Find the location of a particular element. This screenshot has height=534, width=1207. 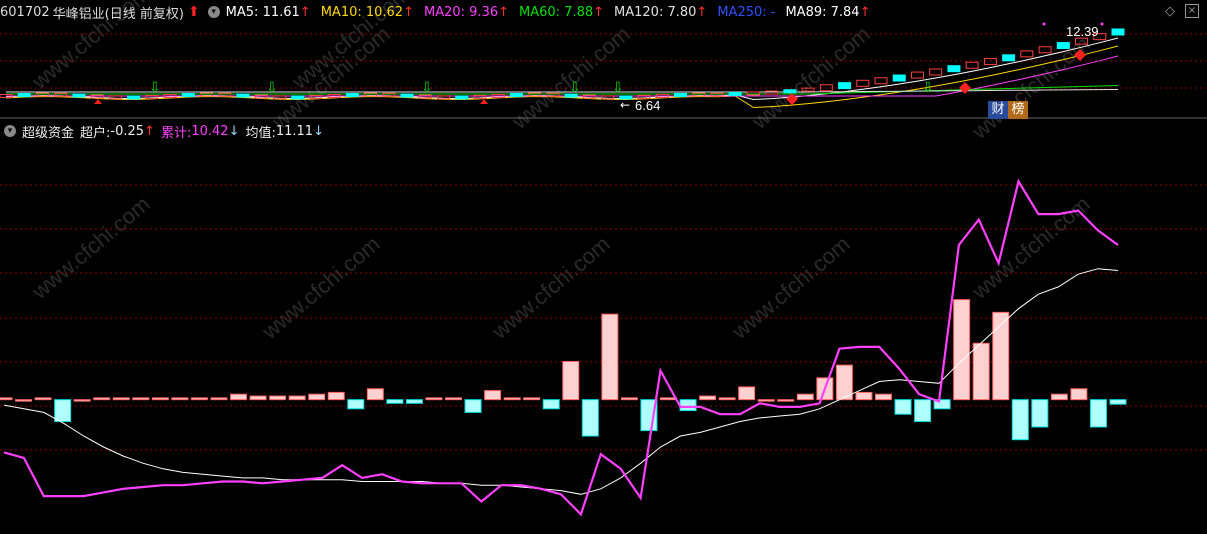

tag-cai: 财 is located at coordinates (998, 110).